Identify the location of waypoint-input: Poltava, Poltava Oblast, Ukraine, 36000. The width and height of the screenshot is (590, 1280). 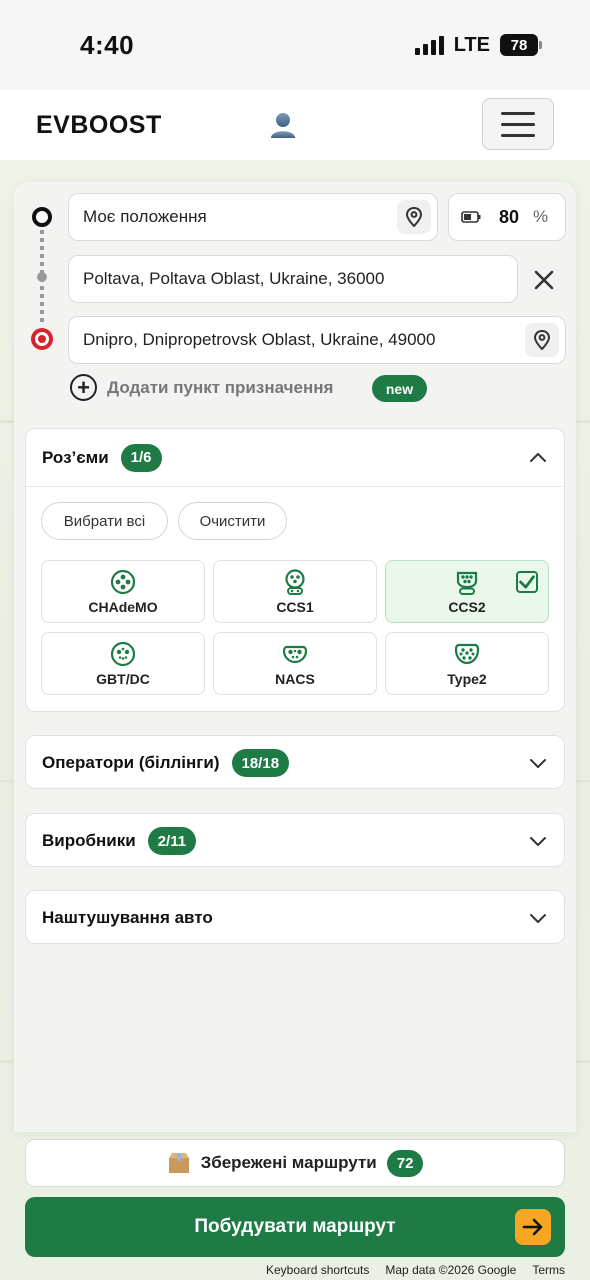
(293, 279).